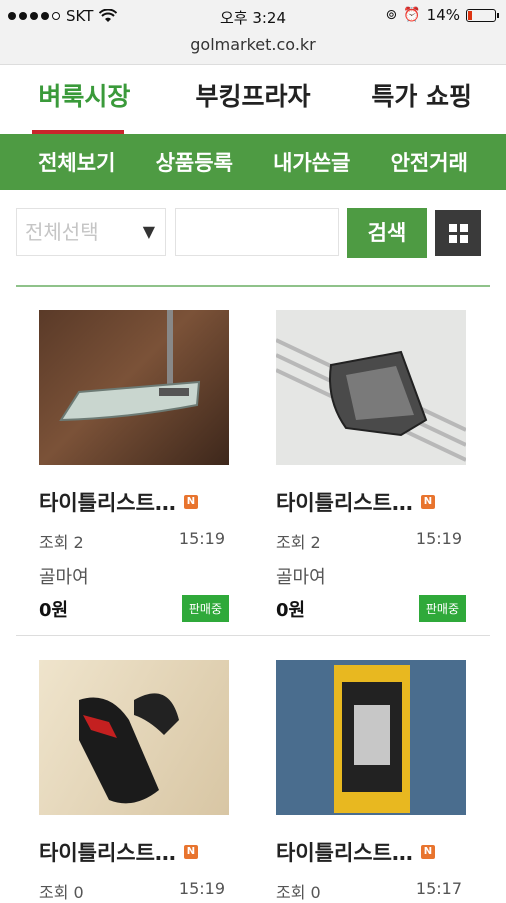 The image size is (506, 903). I want to click on product-image-packaged-item, so click(371, 737).